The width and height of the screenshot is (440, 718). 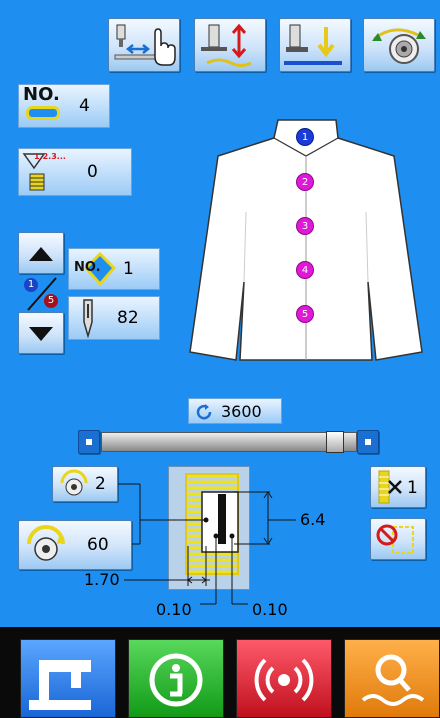 I want to click on no-bartack-button, so click(x=398, y=539).